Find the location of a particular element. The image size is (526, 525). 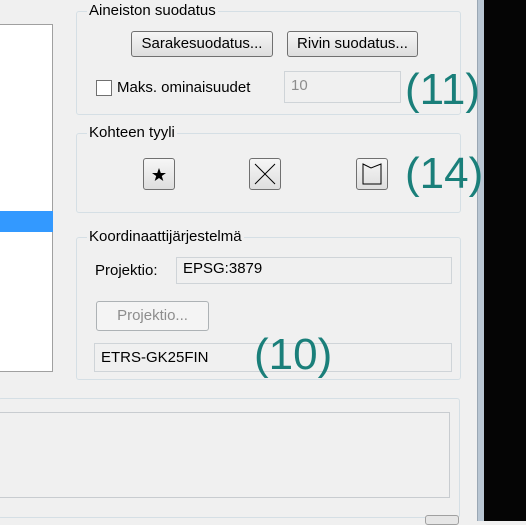

star-icon is located at coordinates (159, 174).